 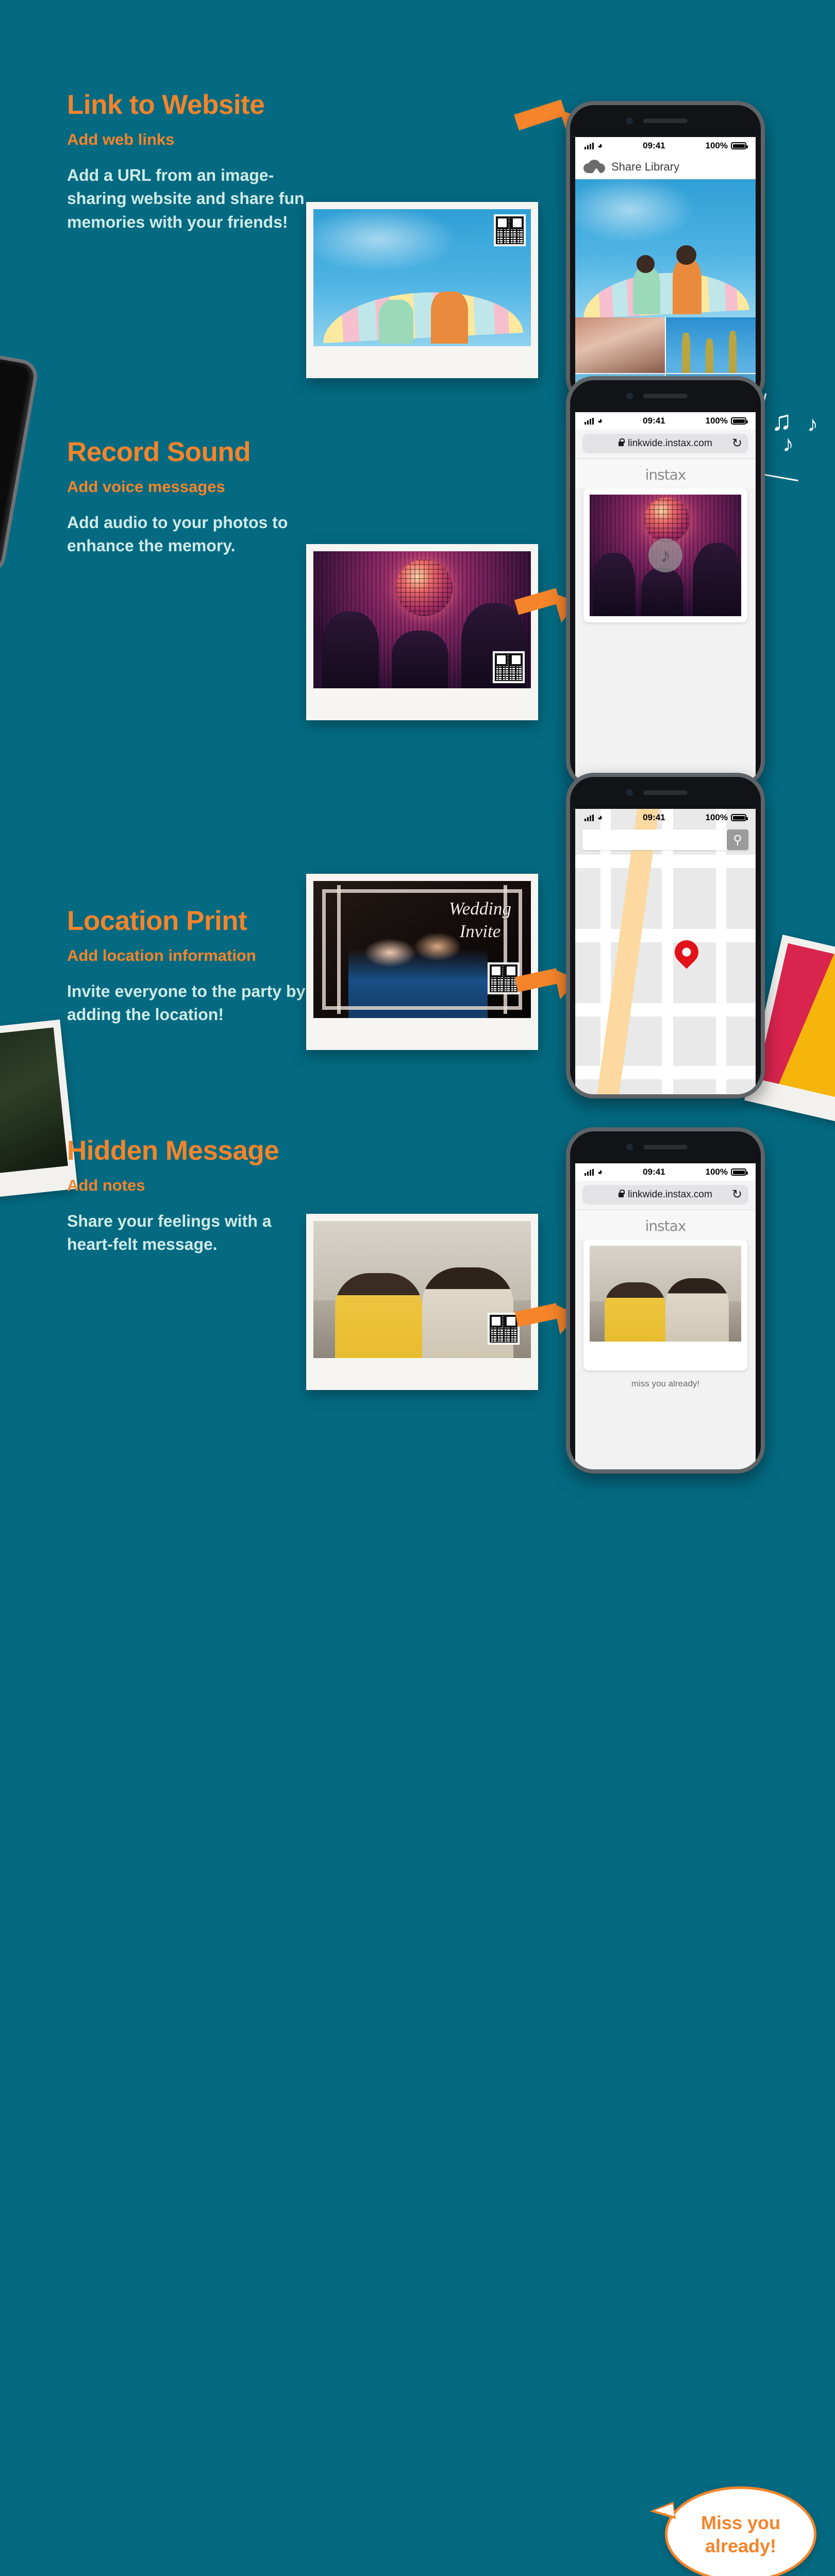 What do you see at coordinates (159, 452) in the screenshot?
I see `section-title: Record Sound` at bounding box center [159, 452].